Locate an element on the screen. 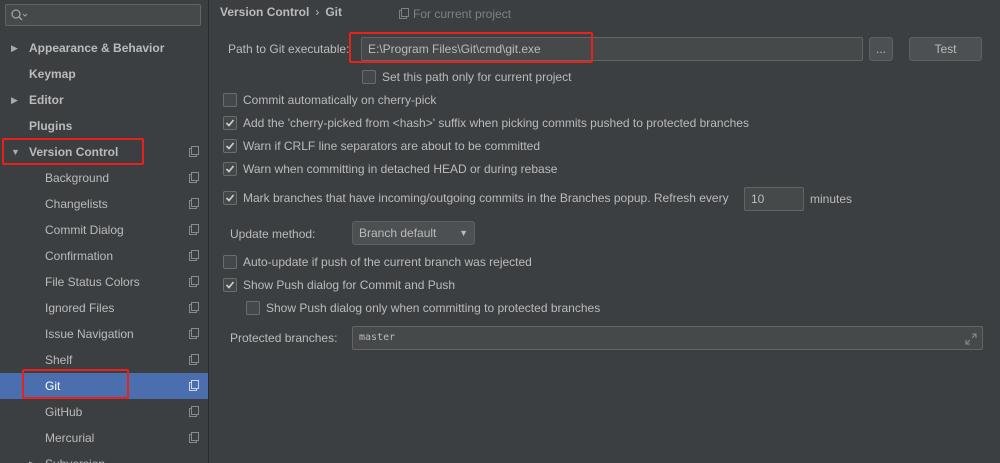 The height and width of the screenshot is (463, 1000). project-scope-note: For current project is located at coordinates (455, 14).